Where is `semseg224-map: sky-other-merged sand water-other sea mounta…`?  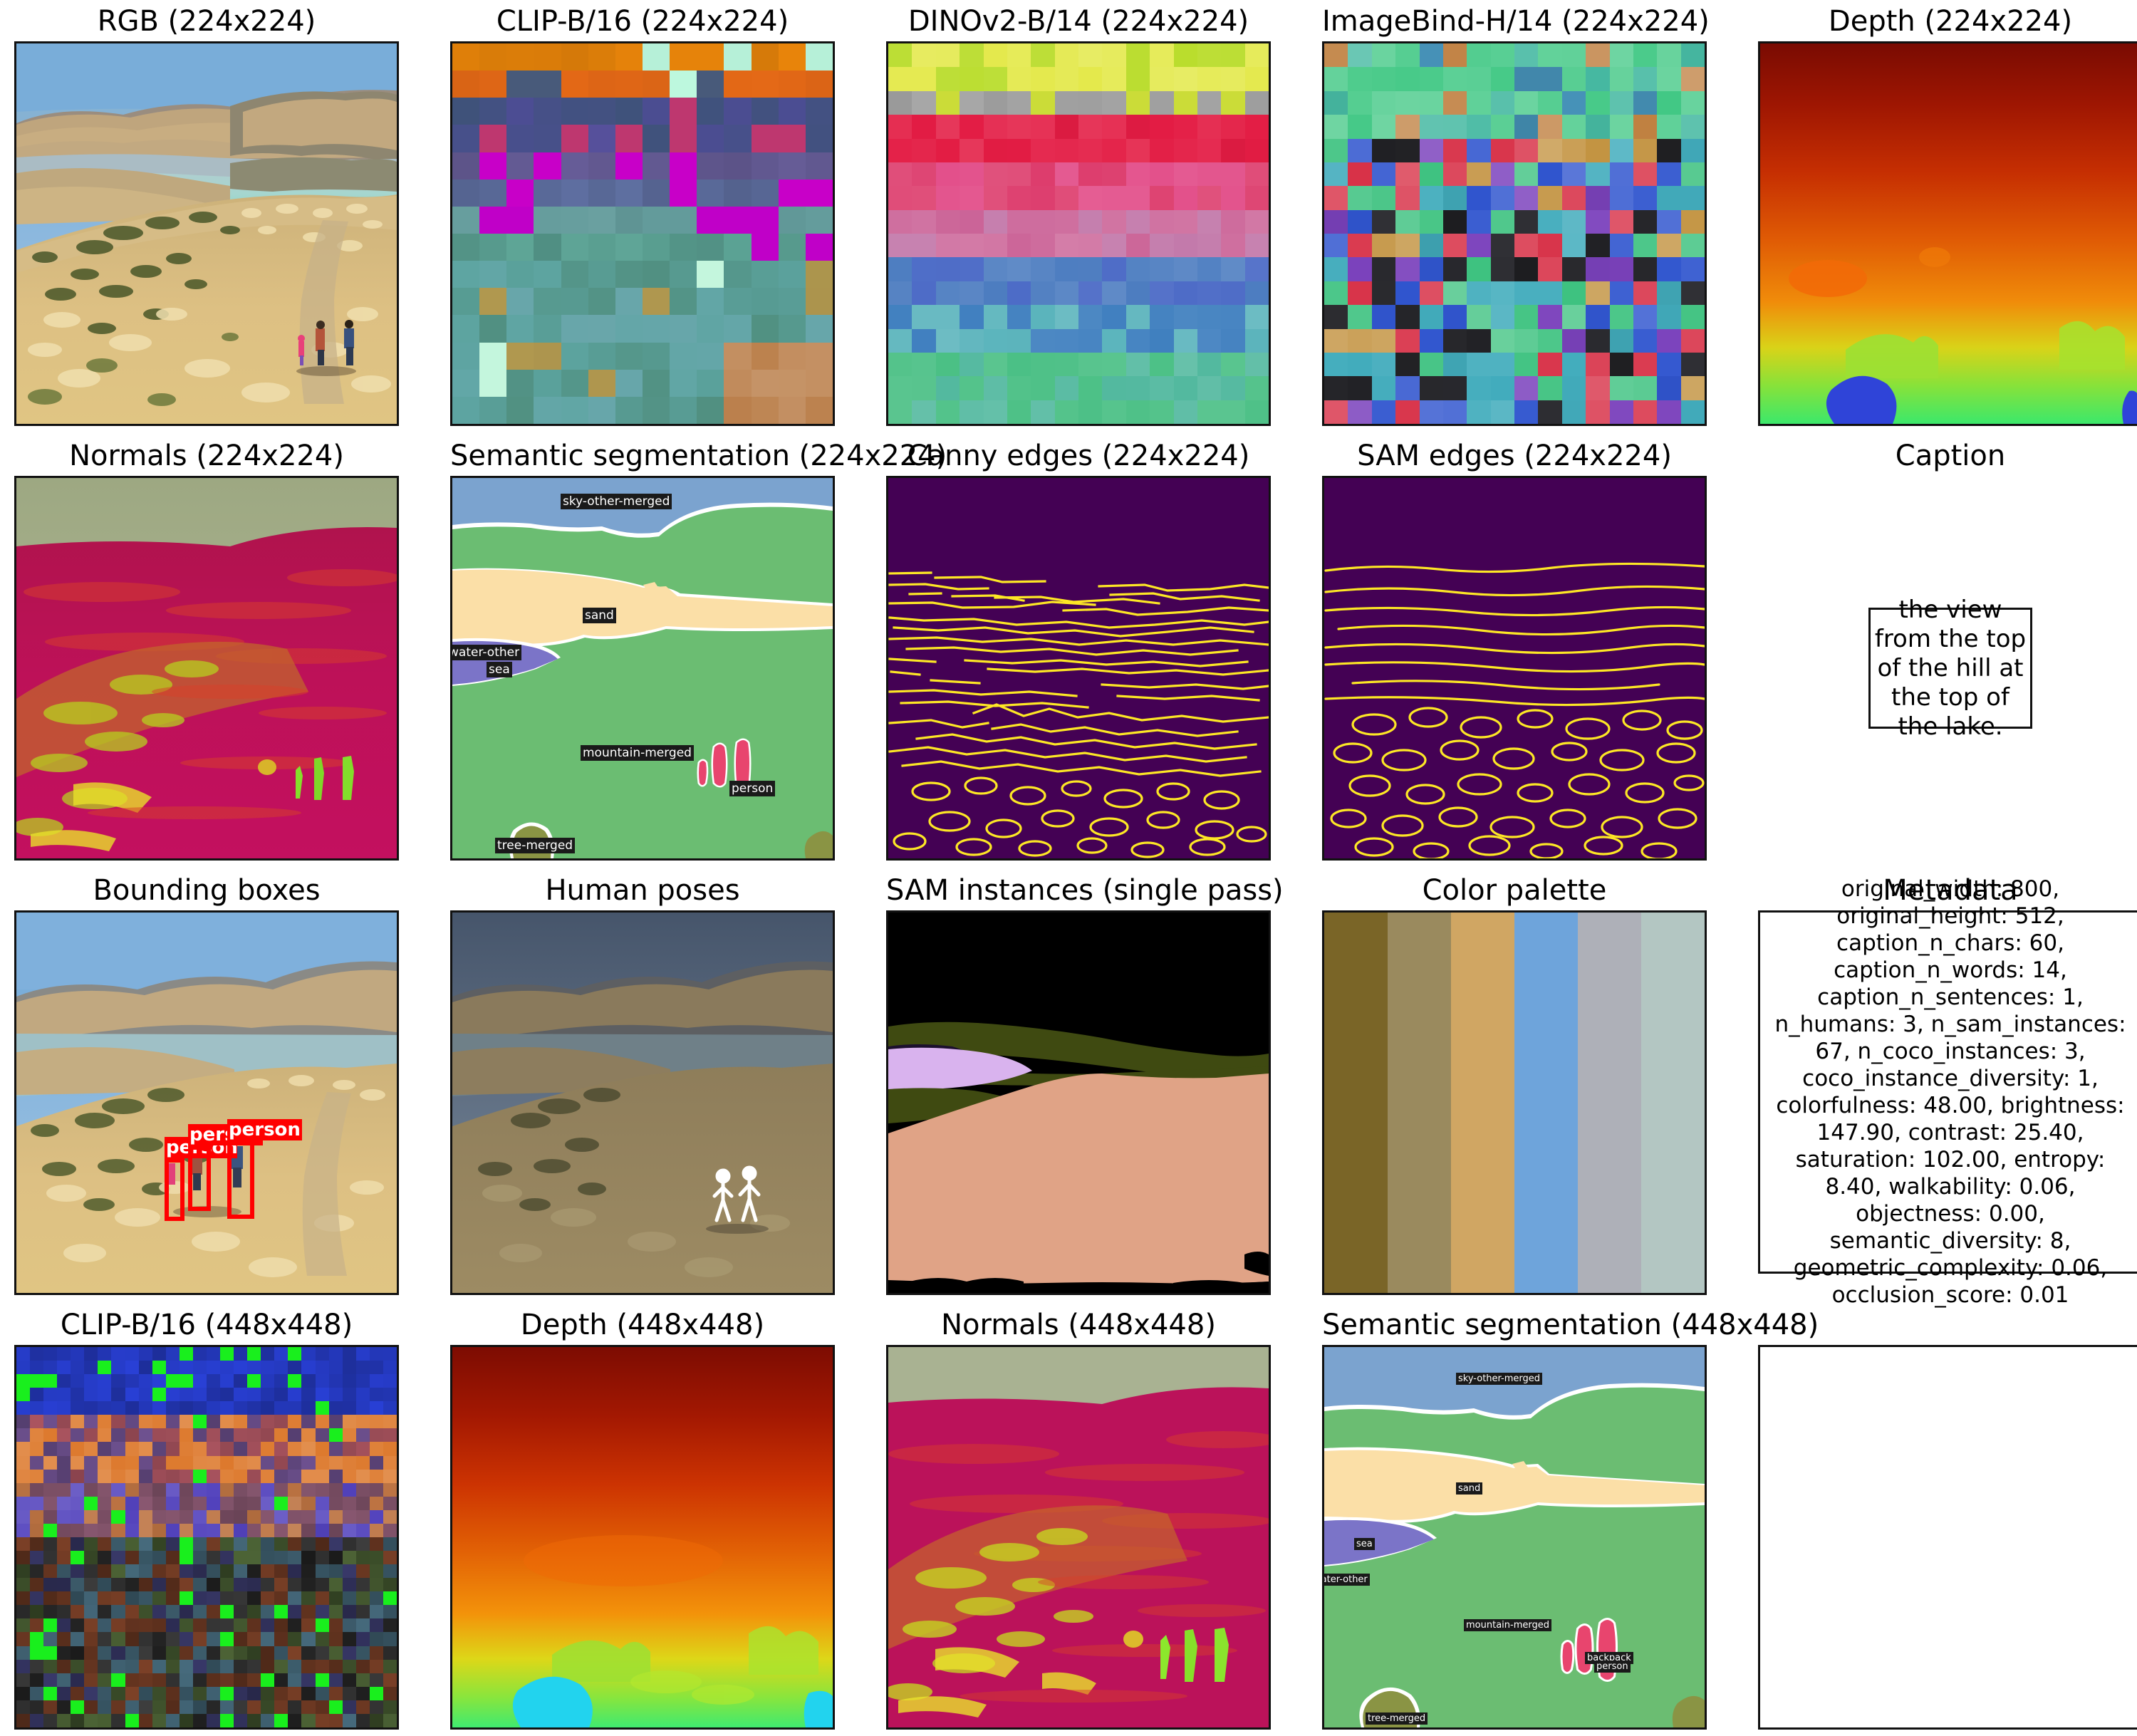
semseg224-map: sky-other-merged sand water-other sea mounta… is located at coordinates (643, 668).